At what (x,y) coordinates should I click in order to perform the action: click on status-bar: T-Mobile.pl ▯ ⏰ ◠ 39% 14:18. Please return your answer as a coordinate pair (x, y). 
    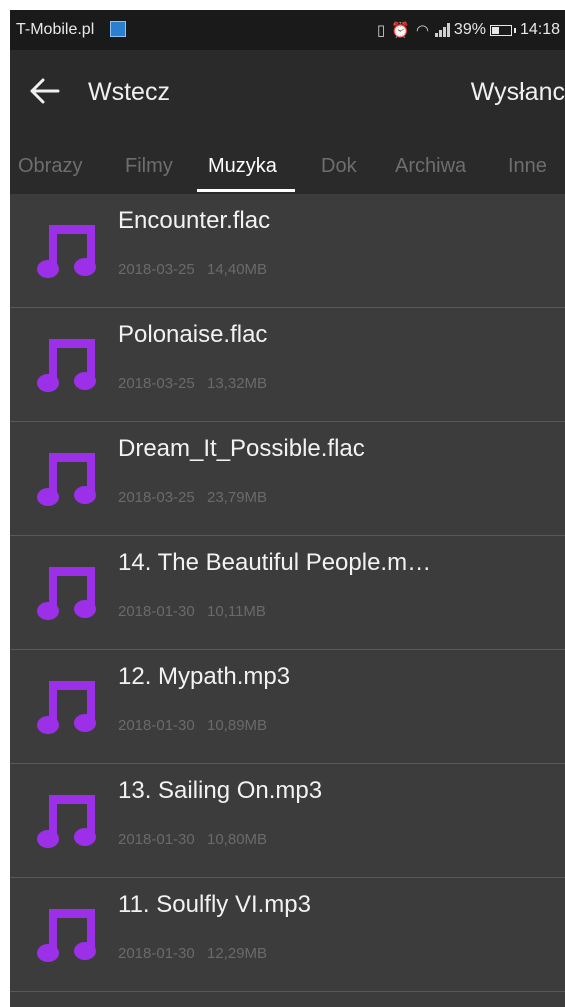
    Looking at the image, I should click on (287, 30).